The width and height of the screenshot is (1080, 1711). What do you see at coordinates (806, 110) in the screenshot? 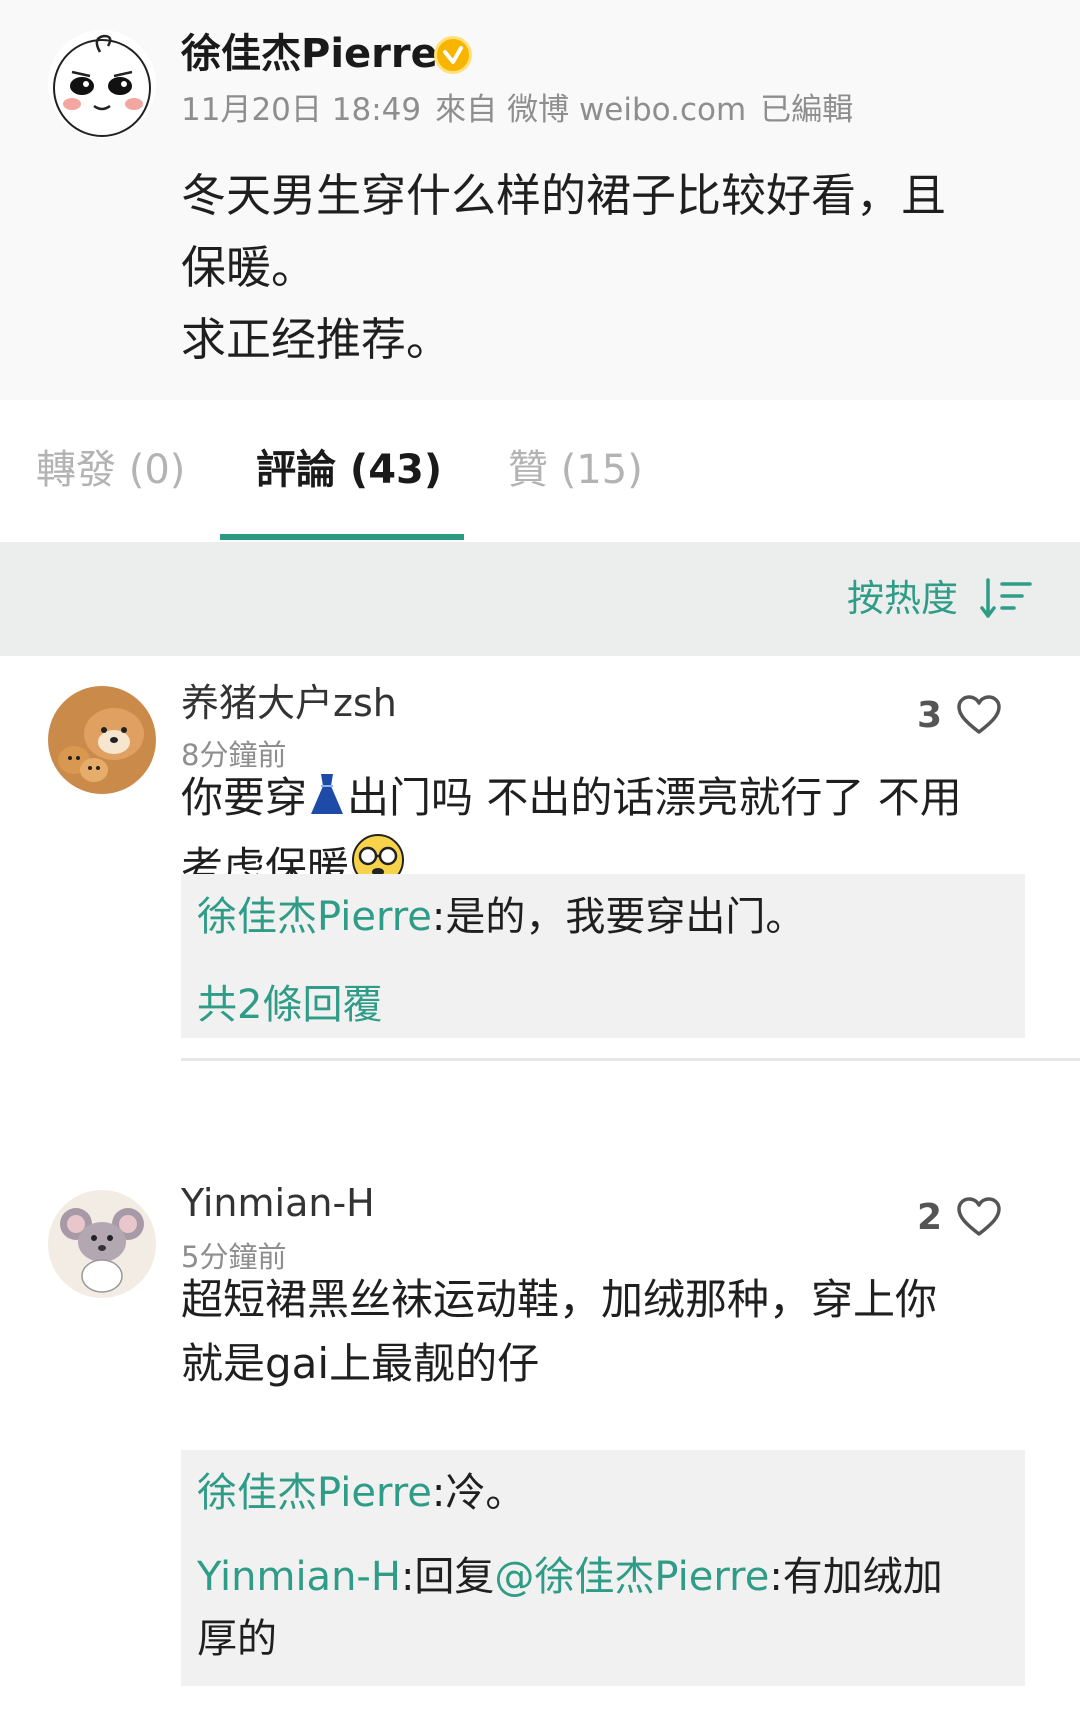
I see `edited-label: 已編輯` at bounding box center [806, 110].